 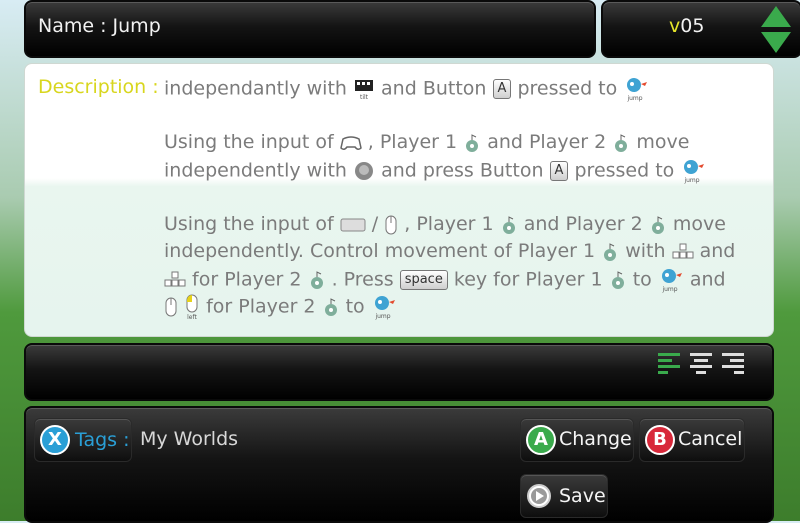 I want to click on change-button: A Change, so click(x=577, y=440).